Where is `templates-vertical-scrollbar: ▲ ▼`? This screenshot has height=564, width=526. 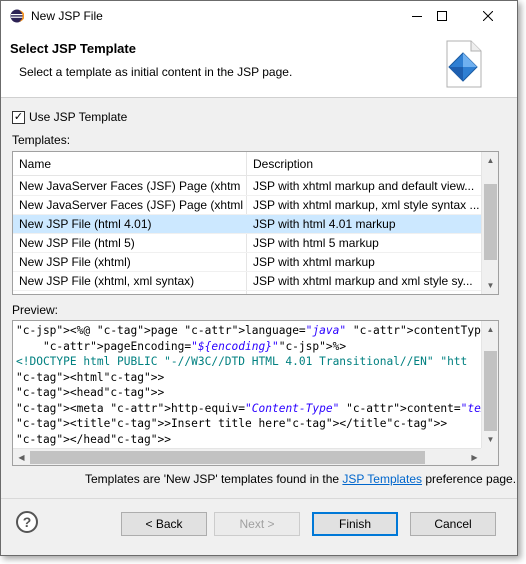
templates-vertical-scrollbar: ▲ ▼ is located at coordinates (489, 223).